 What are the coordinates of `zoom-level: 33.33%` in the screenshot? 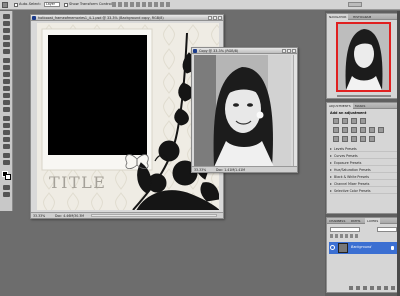 It's located at (39, 216).